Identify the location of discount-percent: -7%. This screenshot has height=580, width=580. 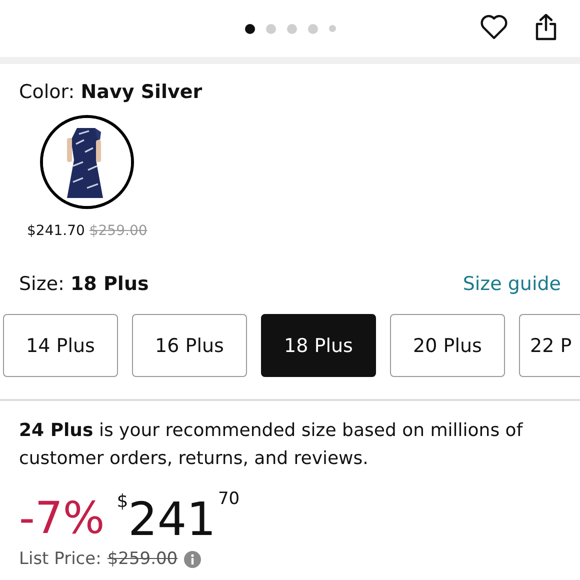
(62, 519).